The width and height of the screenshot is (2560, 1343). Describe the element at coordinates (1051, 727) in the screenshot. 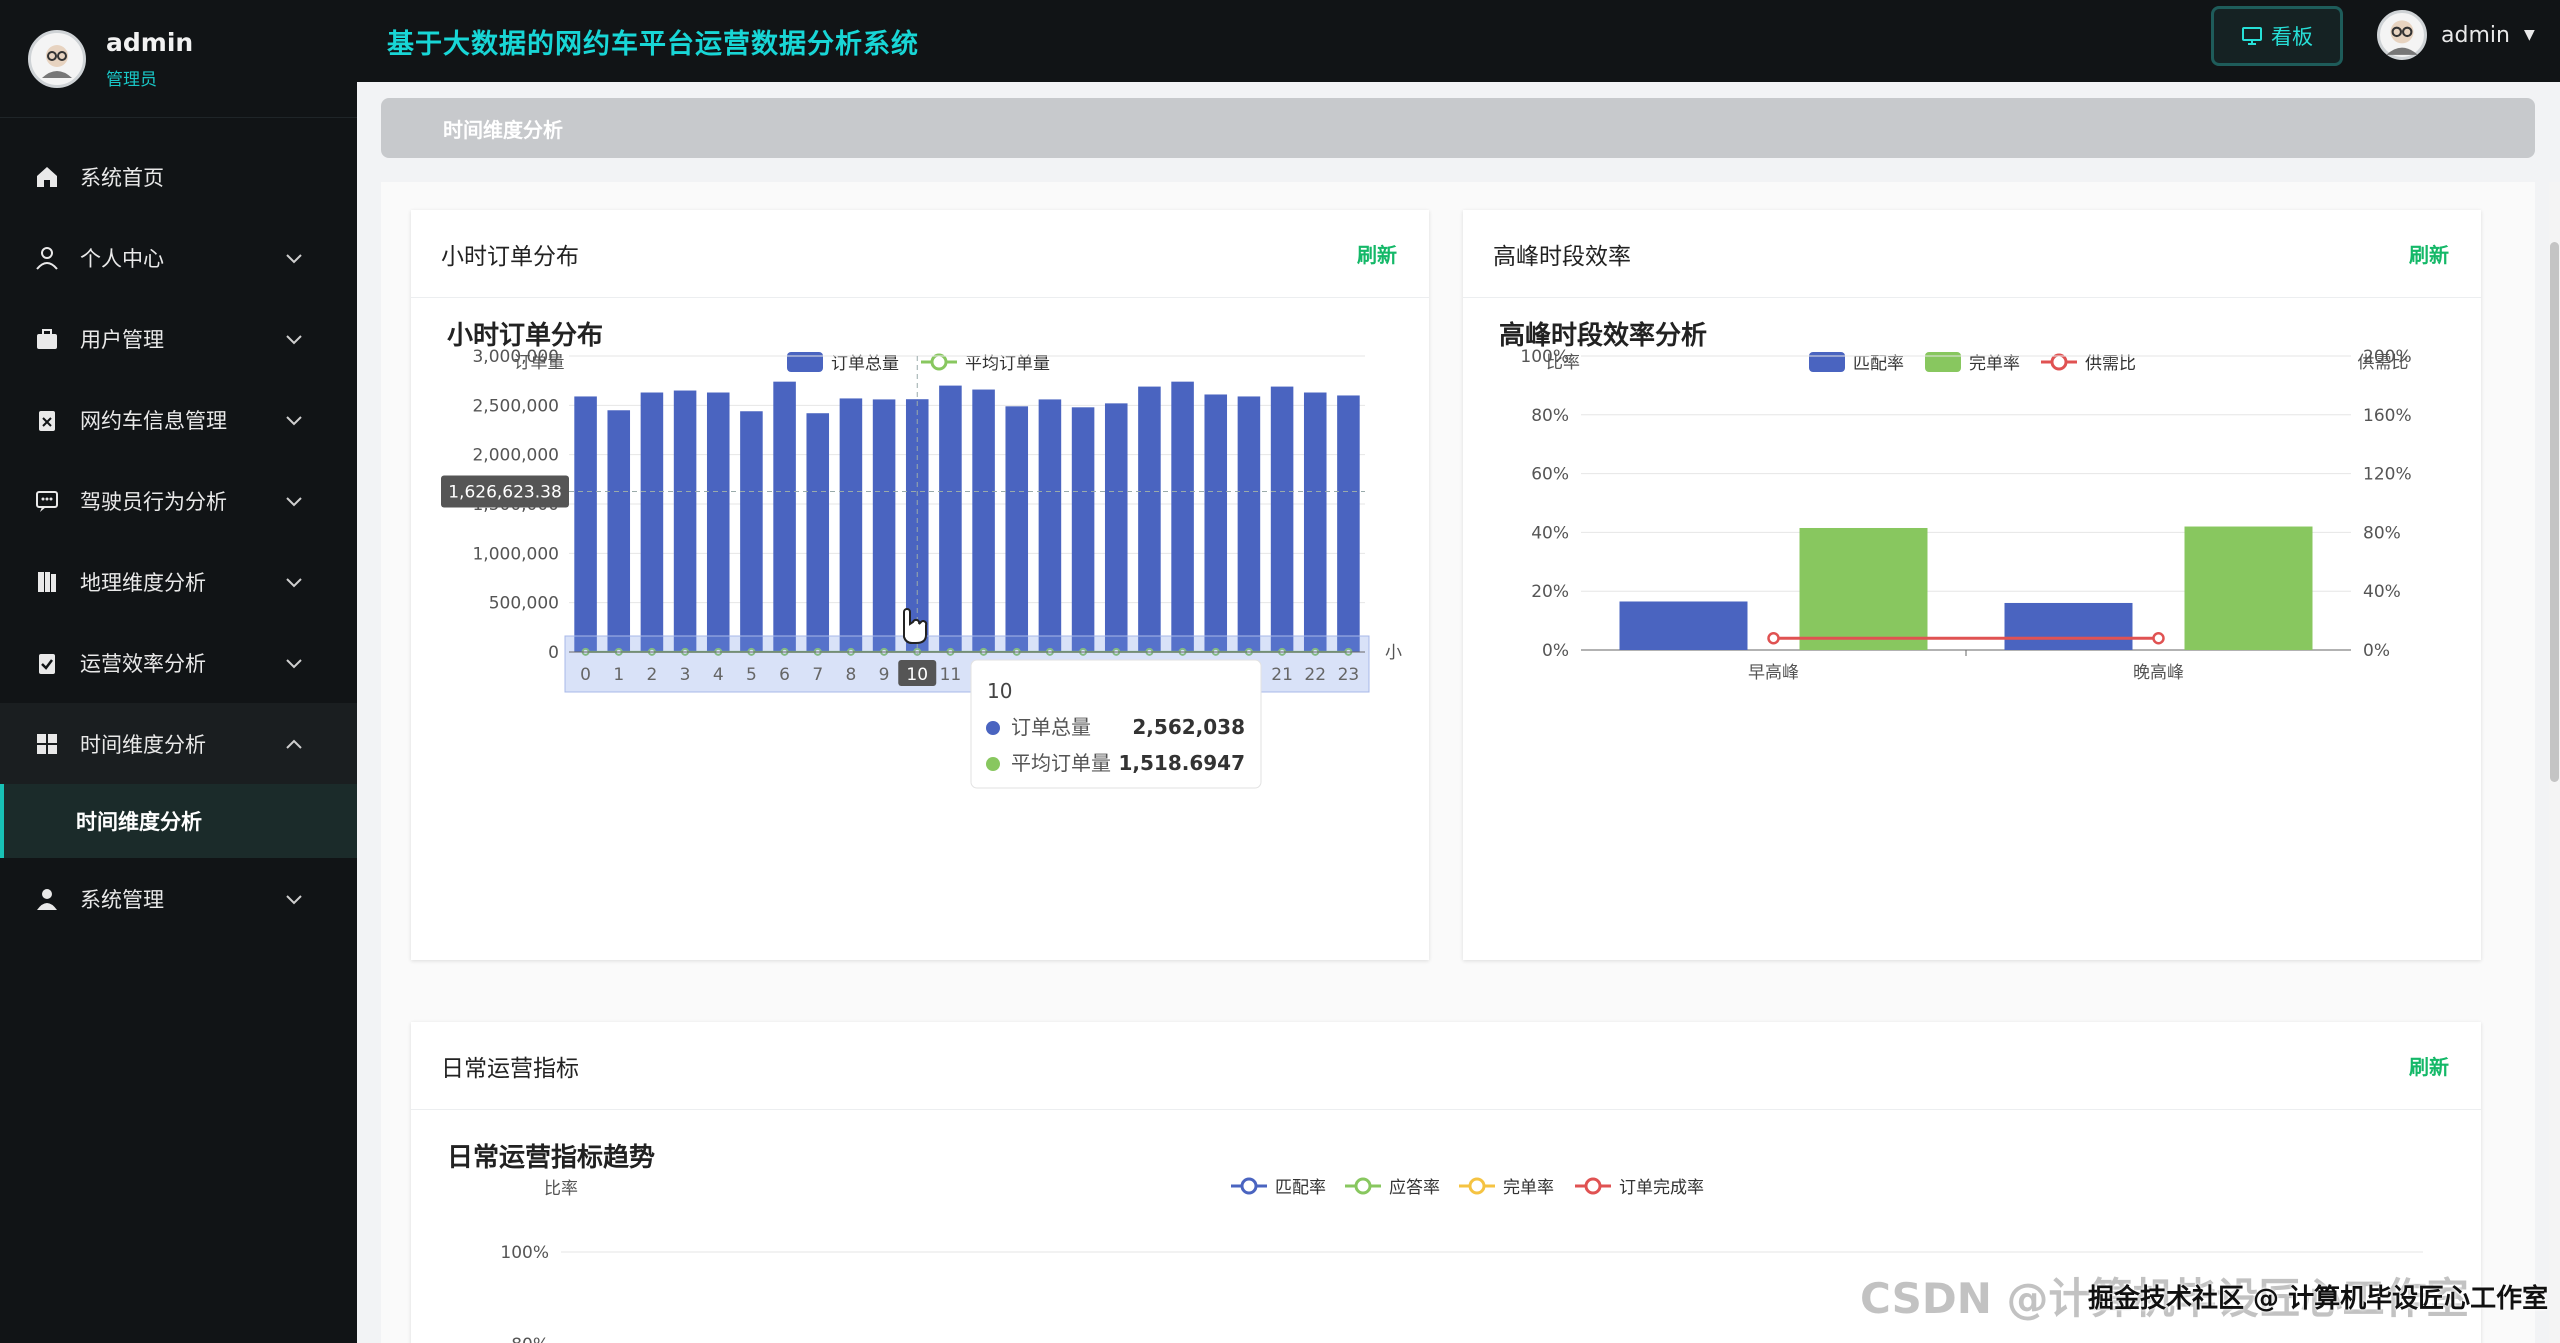

I see `tooltip-row-label: 订单总量` at that location.